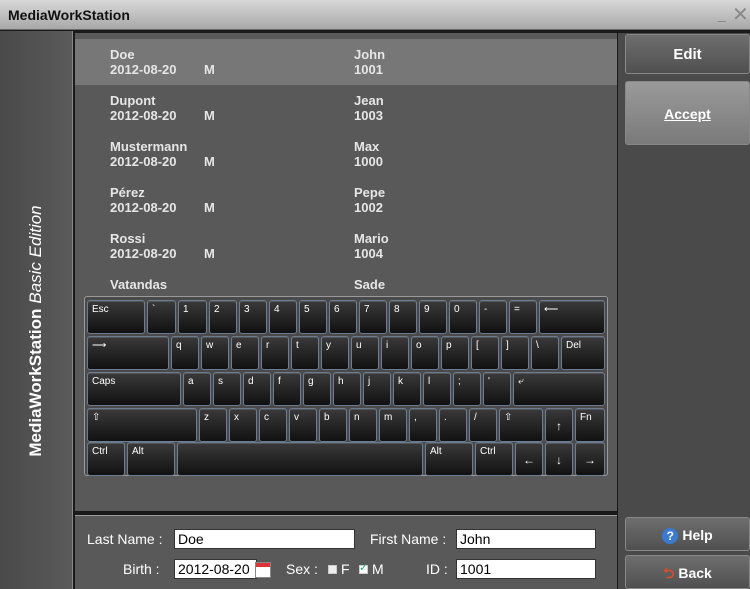 The image size is (750, 589). I want to click on key-5: 5, so click(313, 317).